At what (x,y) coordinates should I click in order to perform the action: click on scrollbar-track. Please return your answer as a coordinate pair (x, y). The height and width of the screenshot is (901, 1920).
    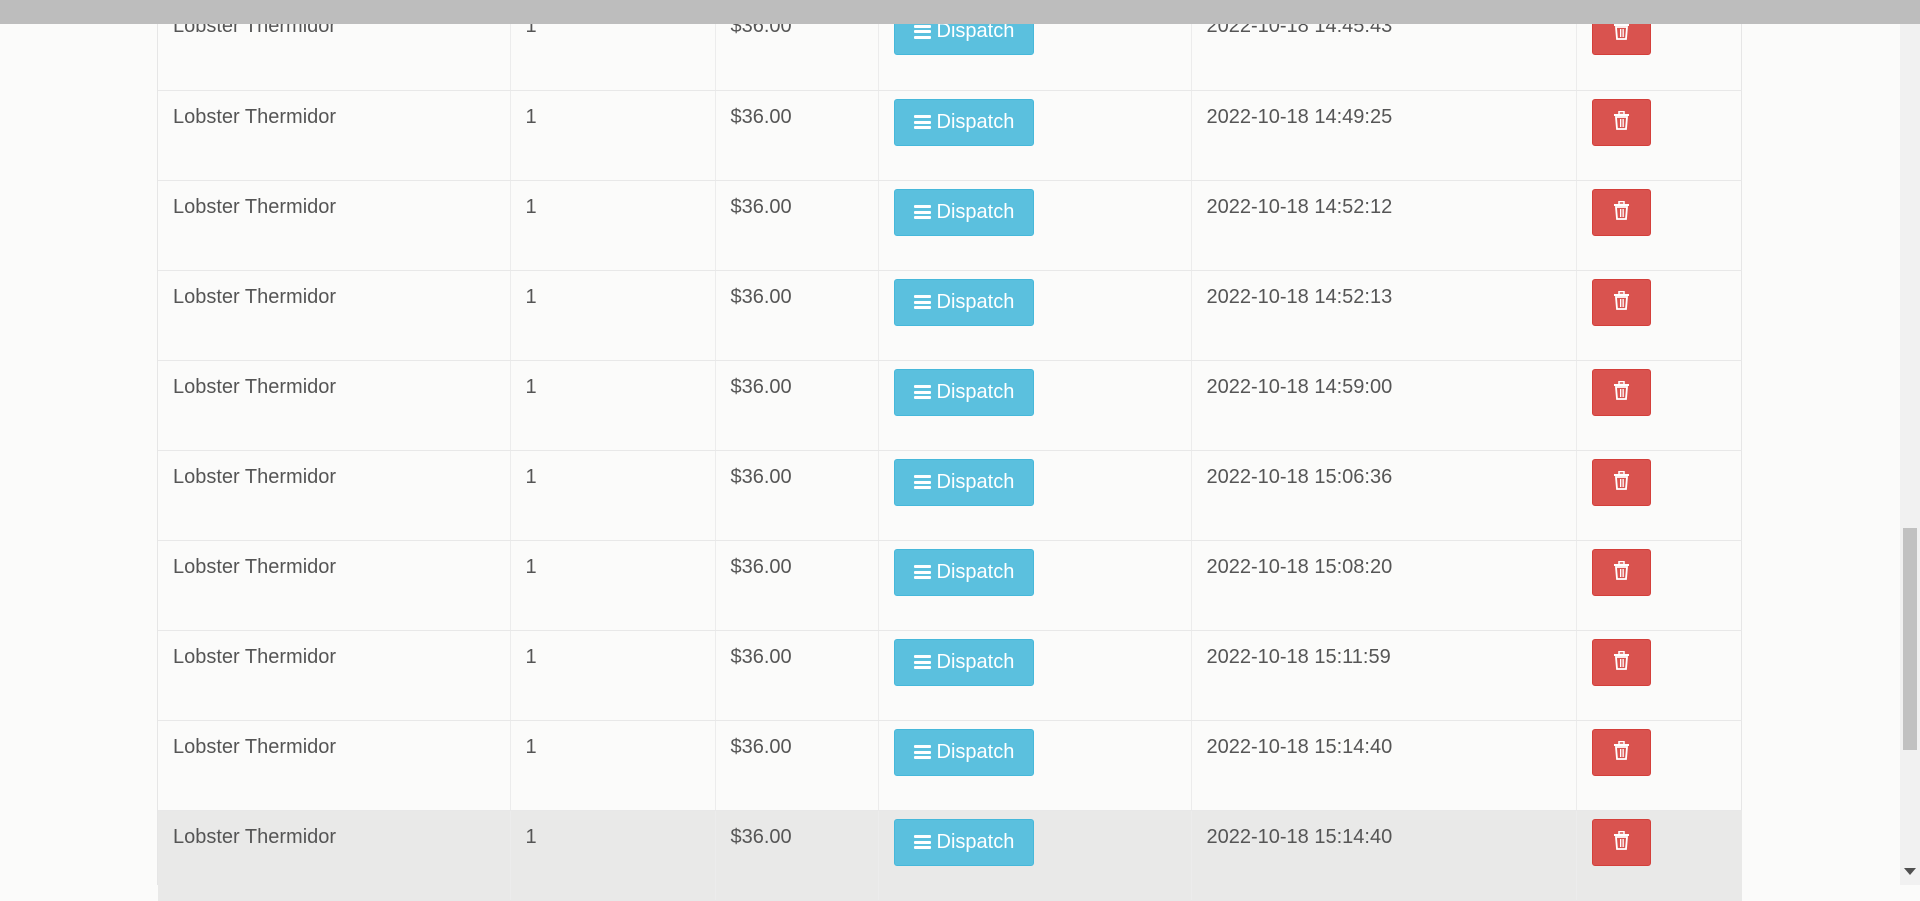
    Looking at the image, I should click on (1910, 442).